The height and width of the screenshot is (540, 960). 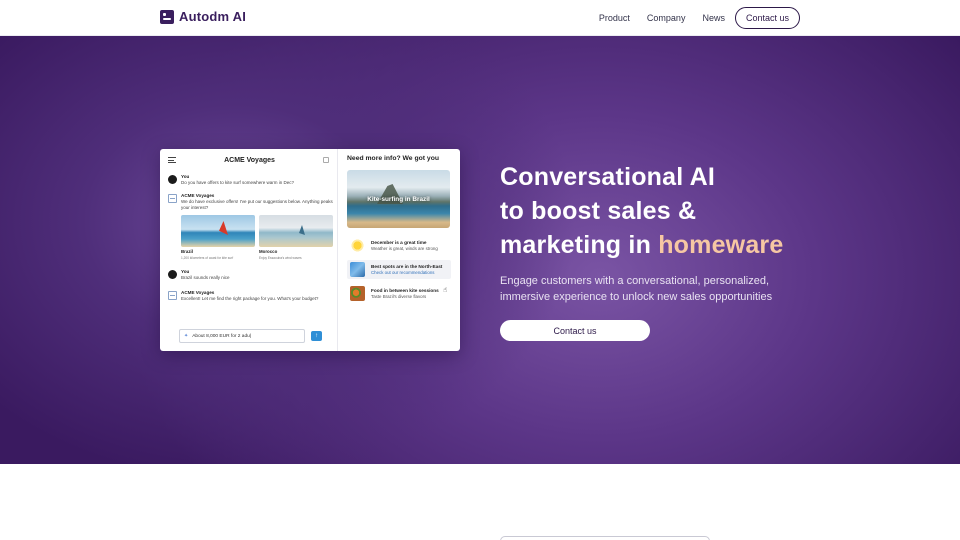 I want to click on info-item-title: Best spots are in the North-East, so click(x=407, y=266).